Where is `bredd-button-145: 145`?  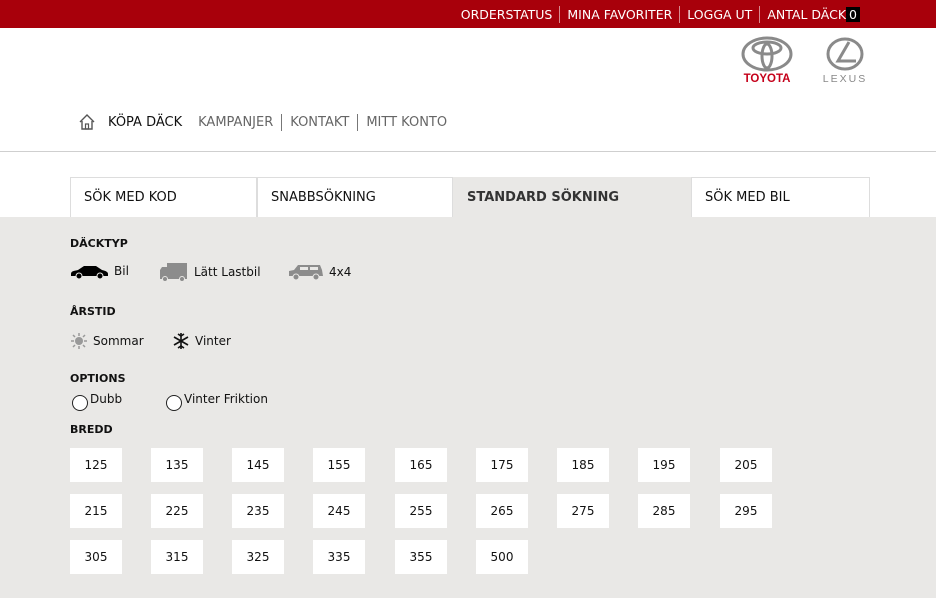
bredd-button-145: 145 is located at coordinates (258, 465).